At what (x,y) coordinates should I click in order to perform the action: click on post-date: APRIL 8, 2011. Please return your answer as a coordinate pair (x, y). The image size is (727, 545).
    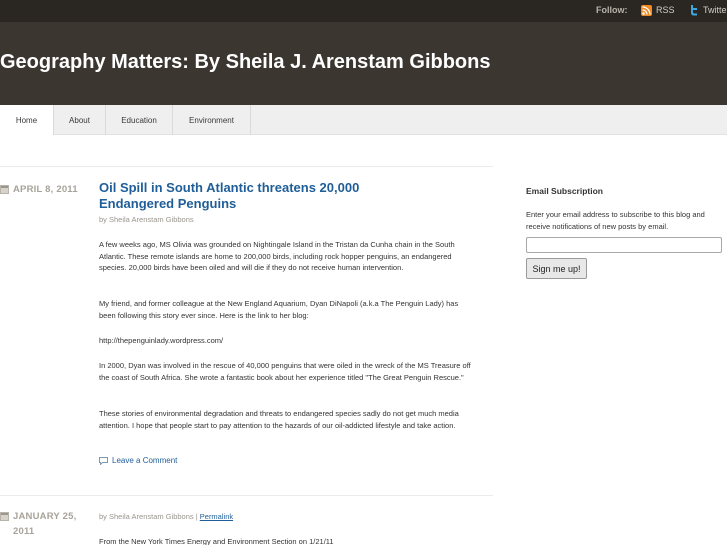
    Looking at the image, I should click on (45, 189).